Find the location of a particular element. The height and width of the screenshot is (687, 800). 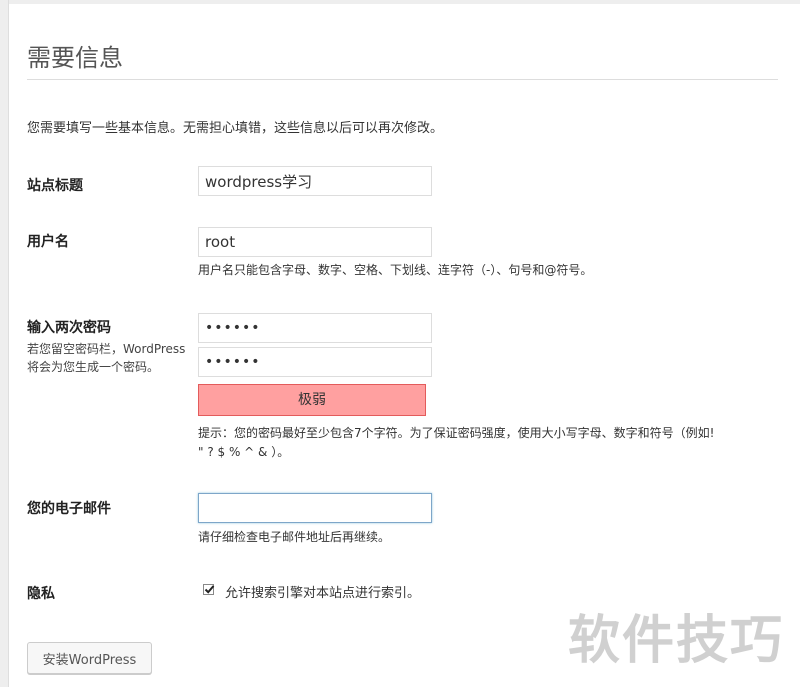

username-hint: 用户名只能包含字母、数字、空格、下划线、连字符（-）、句号和@符号。 is located at coordinates (395, 270).